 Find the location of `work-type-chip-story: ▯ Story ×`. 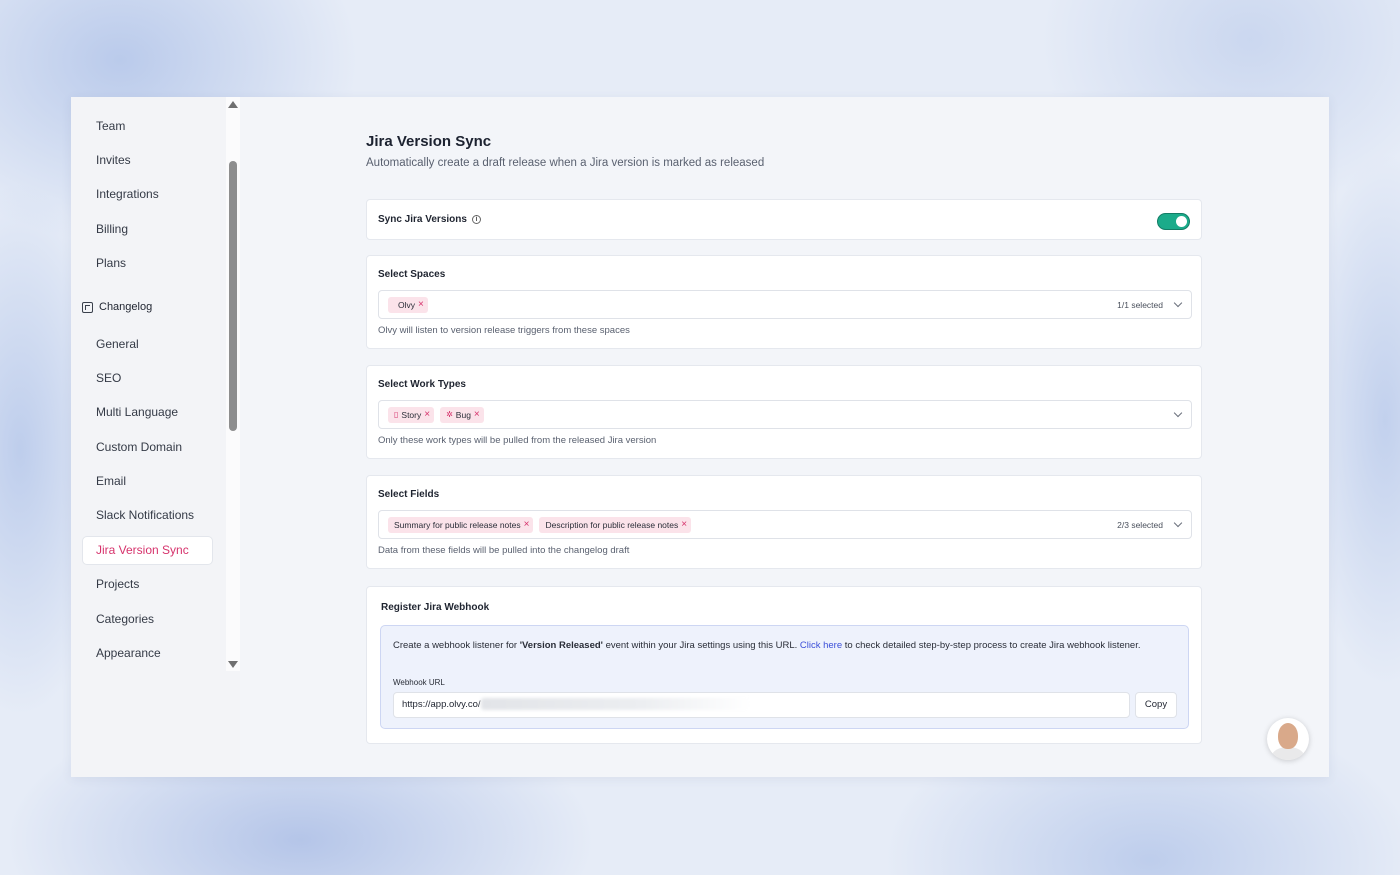

work-type-chip-story: ▯ Story × is located at coordinates (411, 414).